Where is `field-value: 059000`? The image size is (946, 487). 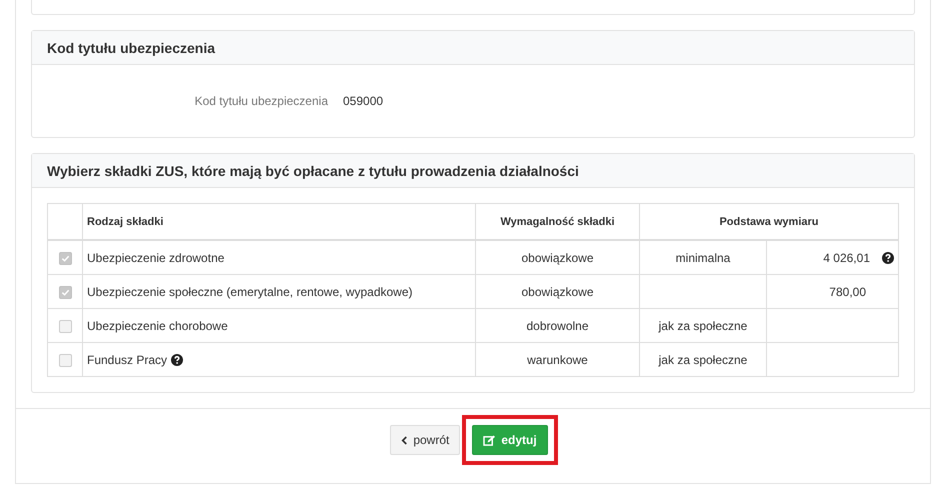
field-value: 059000 is located at coordinates (363, 101).